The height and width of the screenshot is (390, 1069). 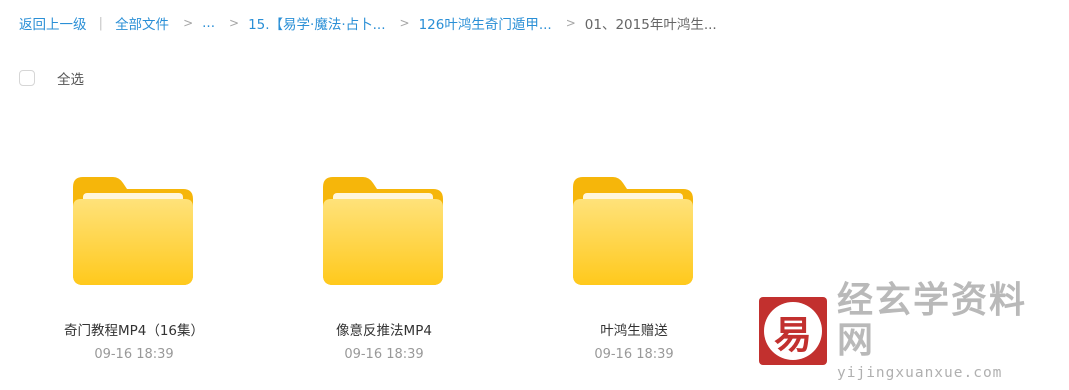 I want to click on watermark-logo-char: 易, so click(x=793, y=331).